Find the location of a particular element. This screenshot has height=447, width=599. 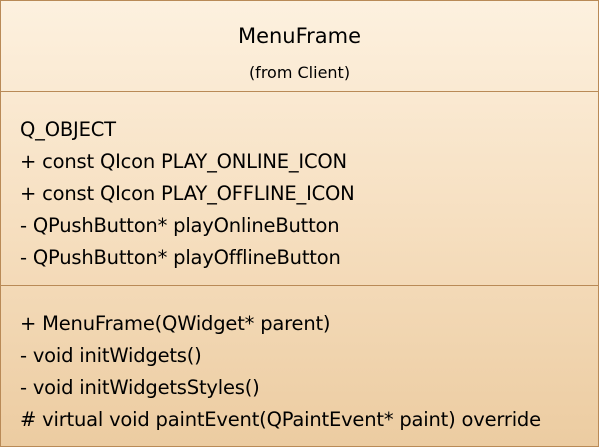

class-name: MenuFrame is located at coordinates (299, 36).